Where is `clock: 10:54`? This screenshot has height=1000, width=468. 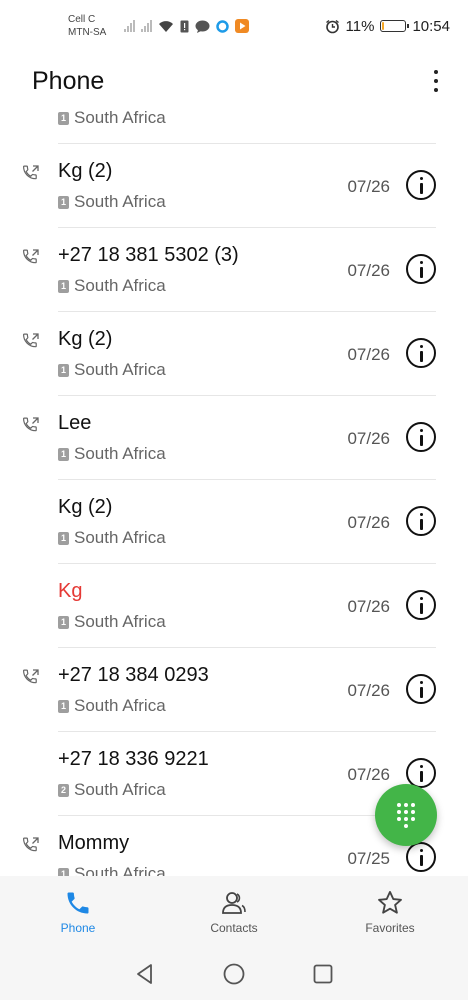
clock: 10:54 is located at coordinates (431, 26).